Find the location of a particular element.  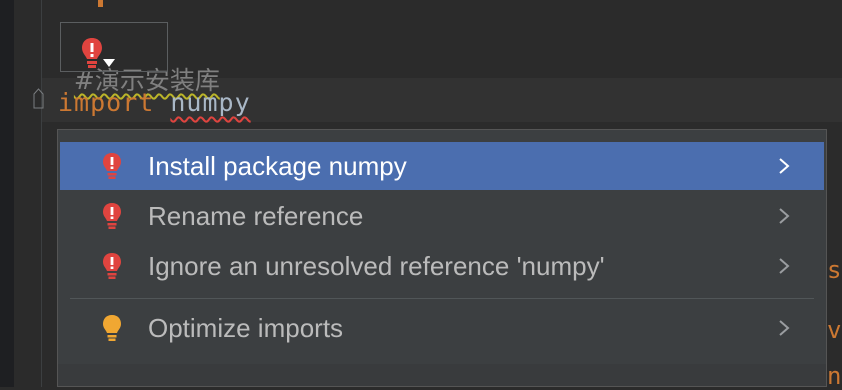

menu-item-label: Optimize imports is located at coordinates (246, 327).